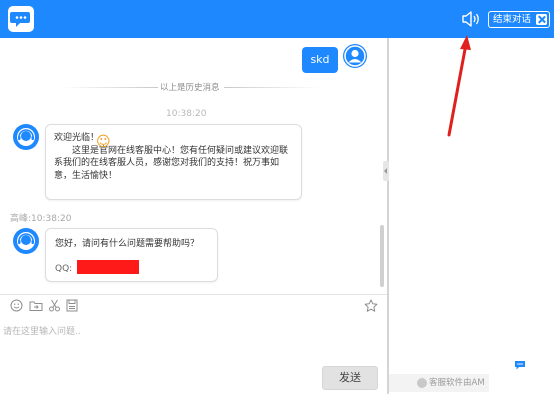  What do you see at coordinates (371, 307) in the screenshot?
I see `star-icon` at bounding box center [371, 307].